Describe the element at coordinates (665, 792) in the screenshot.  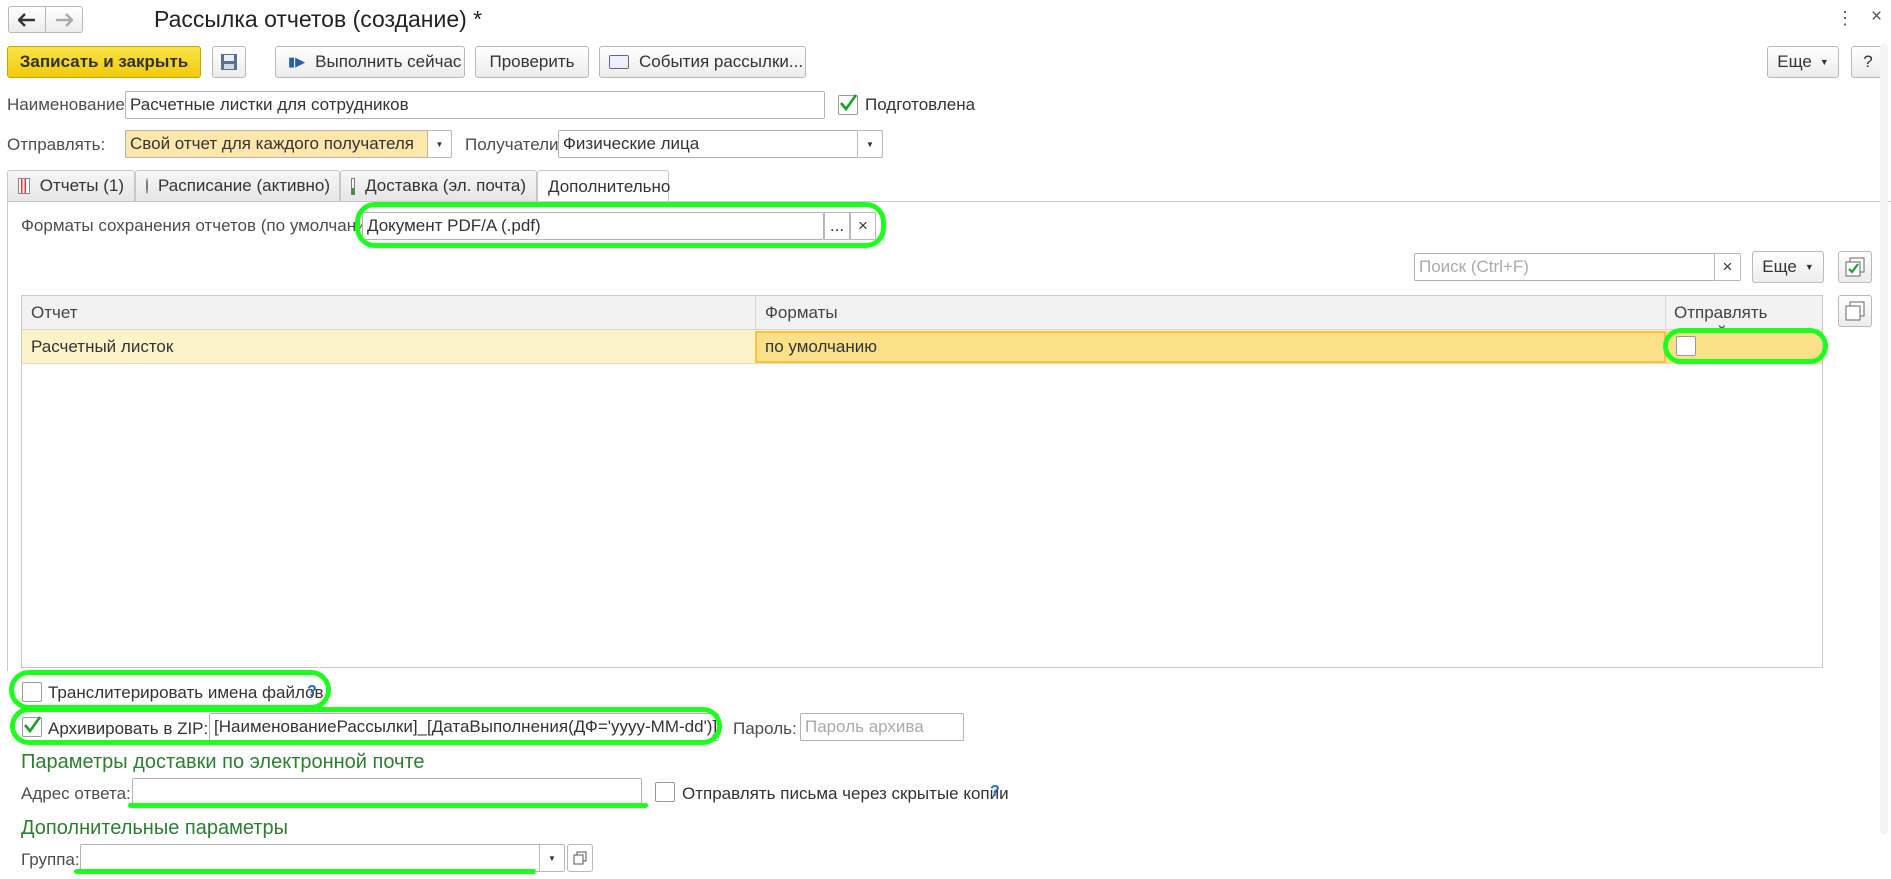
I see `bcc-checkbox` at that location.